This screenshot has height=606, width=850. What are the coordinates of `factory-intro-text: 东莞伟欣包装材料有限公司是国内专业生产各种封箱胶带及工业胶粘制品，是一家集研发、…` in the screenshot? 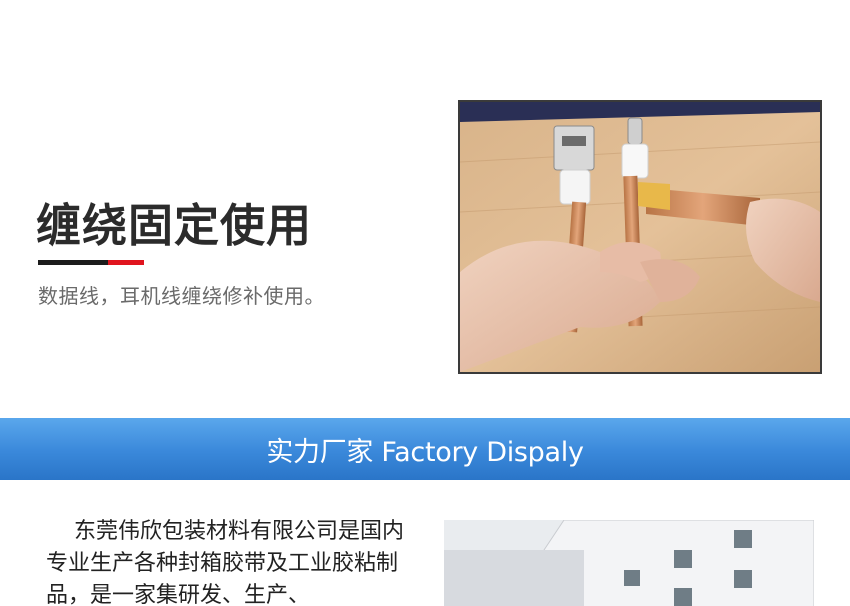 It's located at (225, 562).